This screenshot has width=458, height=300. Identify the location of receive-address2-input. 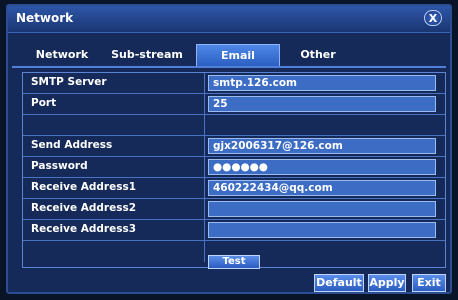
(322, 209).